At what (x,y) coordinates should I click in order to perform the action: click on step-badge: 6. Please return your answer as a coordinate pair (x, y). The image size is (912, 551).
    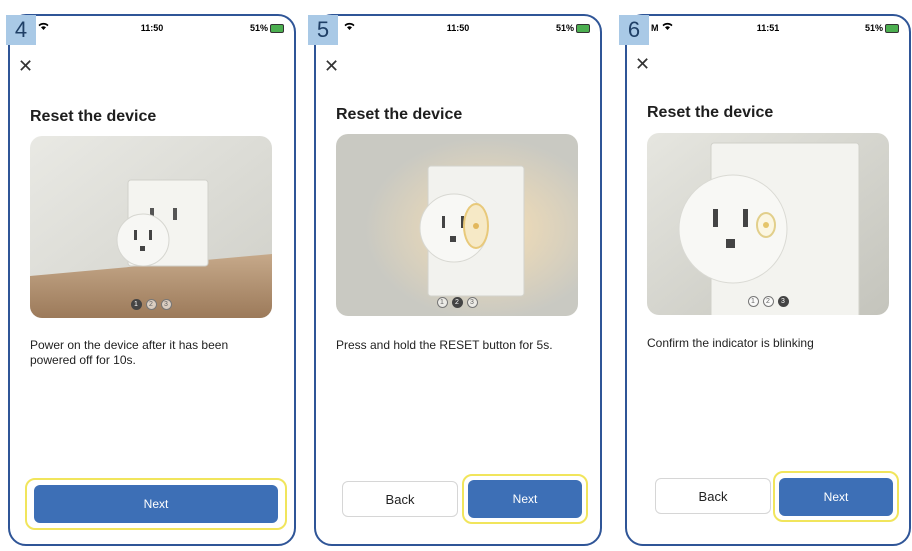
    Looking at the image, I should click on (634, 30).